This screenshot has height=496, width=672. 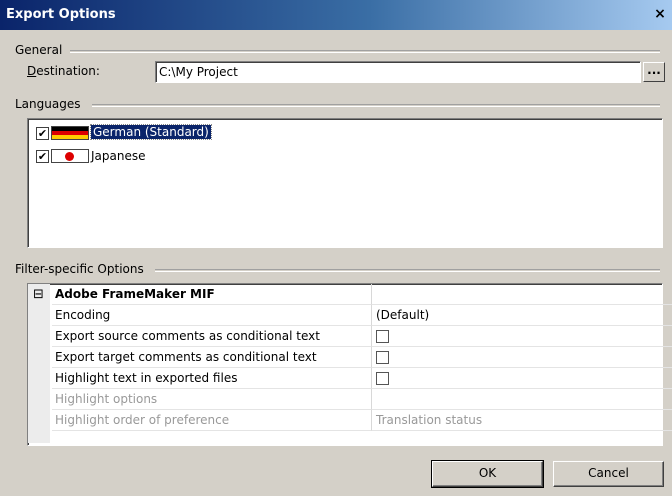 What do you see at coordinates (487, 474) in the screenshot?
I see `ok-button: OK` at bounding box center [487, 474].